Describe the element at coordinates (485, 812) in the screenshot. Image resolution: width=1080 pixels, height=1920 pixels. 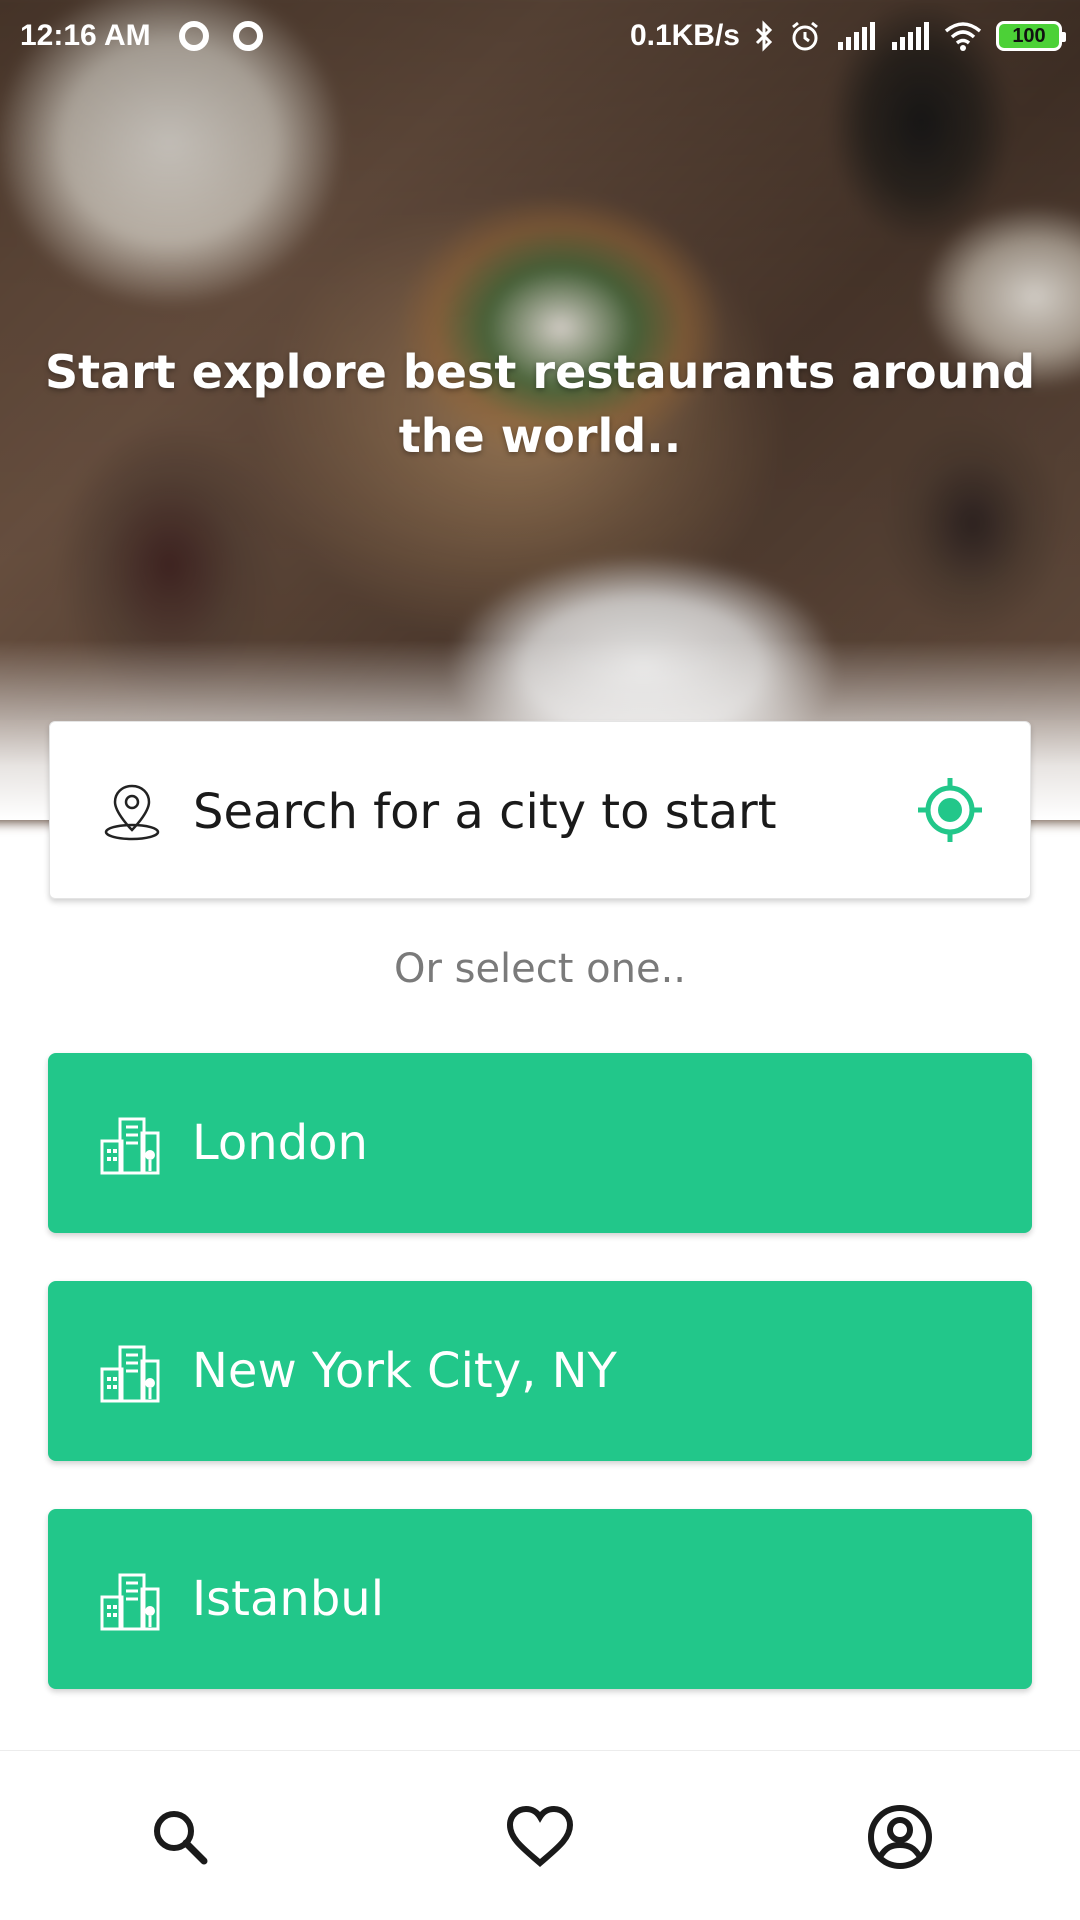
I see `search-input: Search for a city to start` at that location.